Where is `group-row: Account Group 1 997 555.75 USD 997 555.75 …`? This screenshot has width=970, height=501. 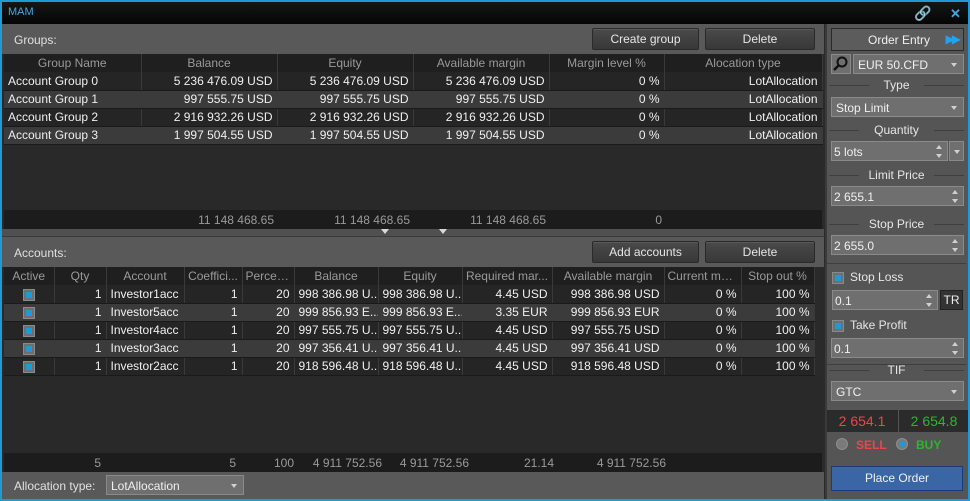 group-row: Account Group 1 997 555.75 USD 997 555.75 … is located at coordinates (413, 99).